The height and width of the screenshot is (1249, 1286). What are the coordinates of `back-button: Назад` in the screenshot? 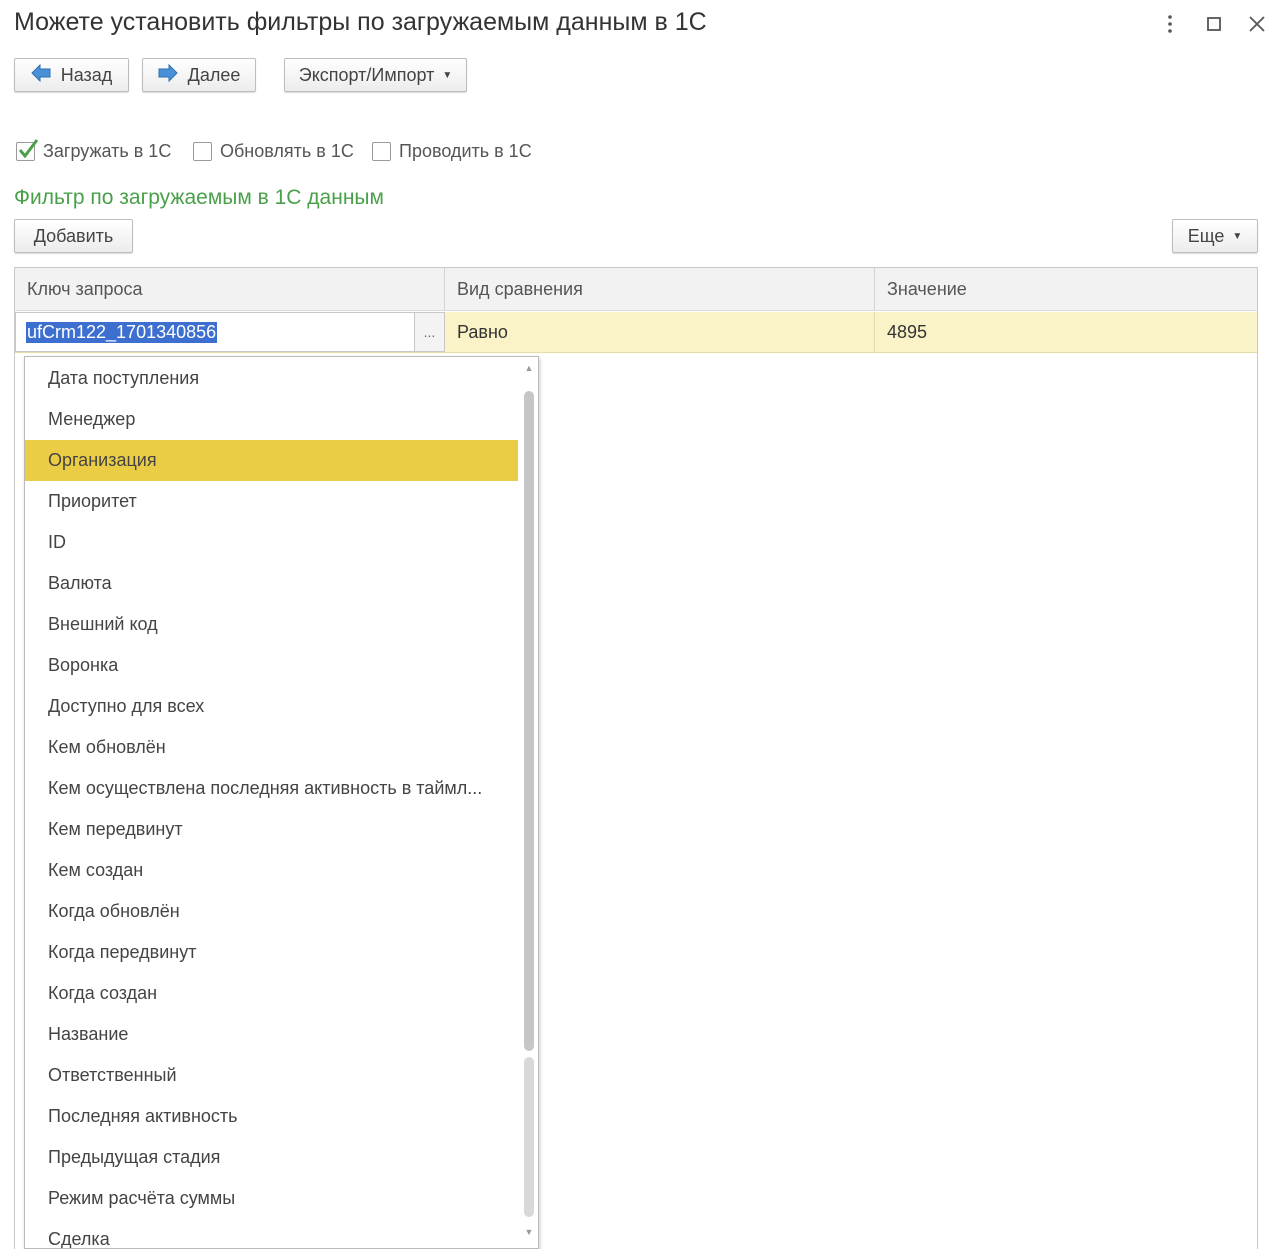 It's located at (71, 75).